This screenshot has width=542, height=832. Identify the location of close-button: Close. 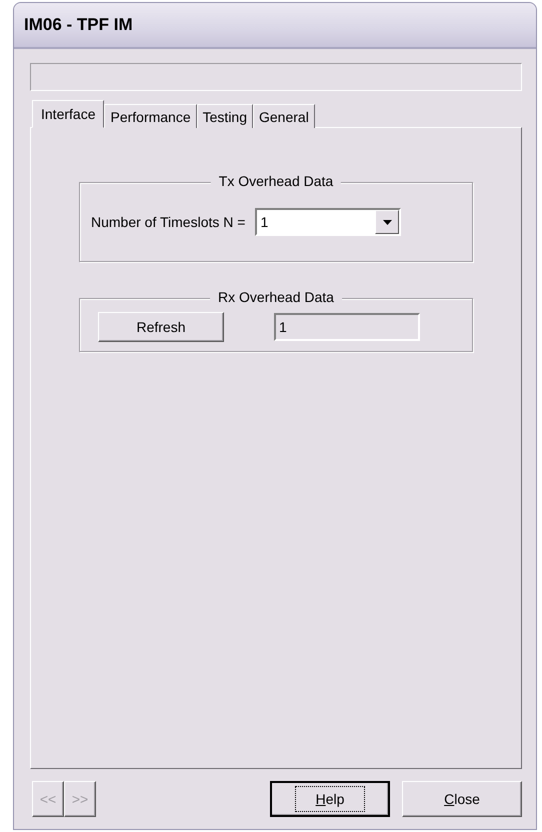
(462, 799).